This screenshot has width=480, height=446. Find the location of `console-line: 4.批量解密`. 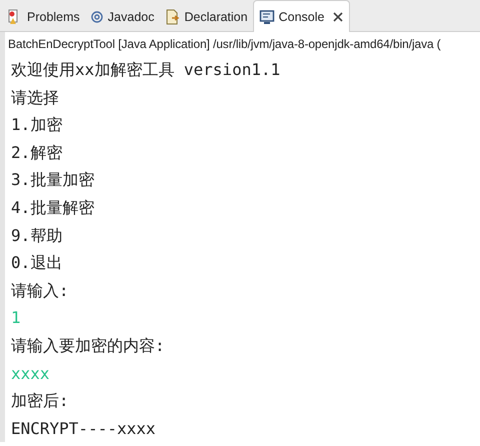

console-line: 4.批量解密 is located at coordinates (53, 207).